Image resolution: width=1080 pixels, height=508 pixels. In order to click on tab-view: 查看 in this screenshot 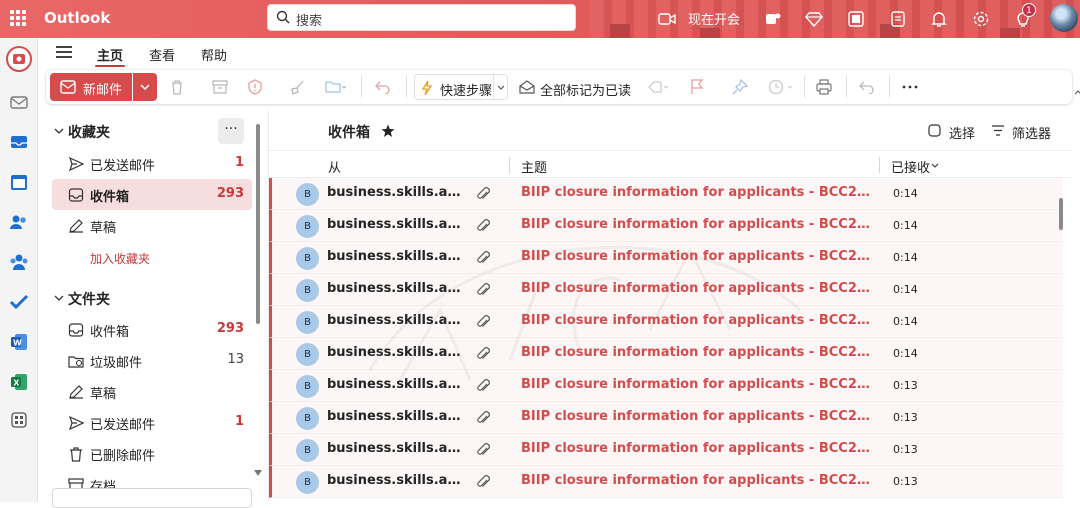, I will do `click(162, 54)`.